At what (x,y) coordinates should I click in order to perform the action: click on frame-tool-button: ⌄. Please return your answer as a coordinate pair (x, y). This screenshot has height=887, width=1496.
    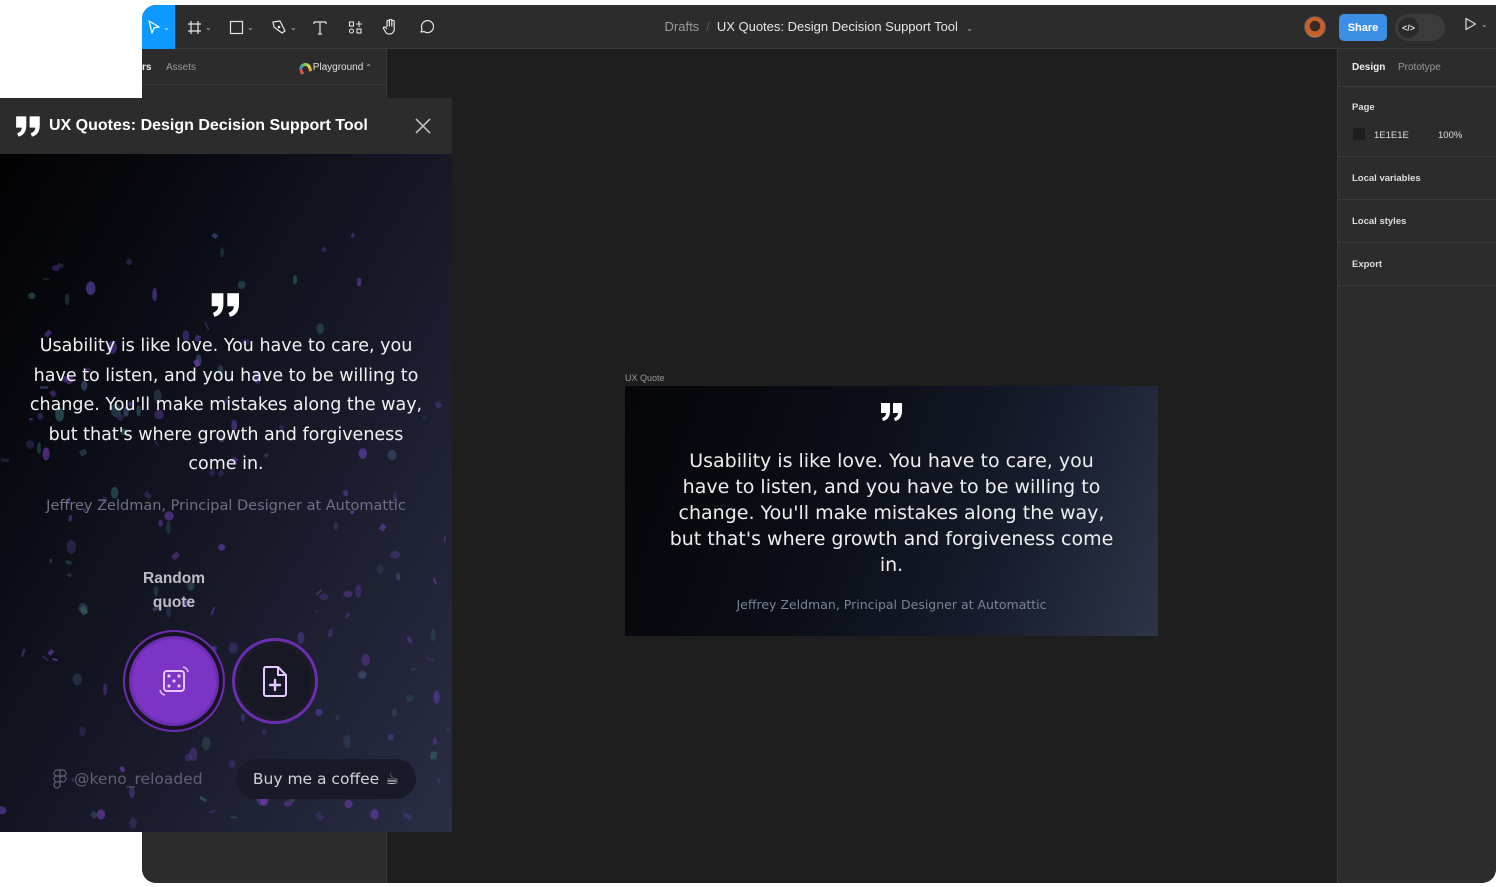
    Looking at the image, I should click on (199, 27).